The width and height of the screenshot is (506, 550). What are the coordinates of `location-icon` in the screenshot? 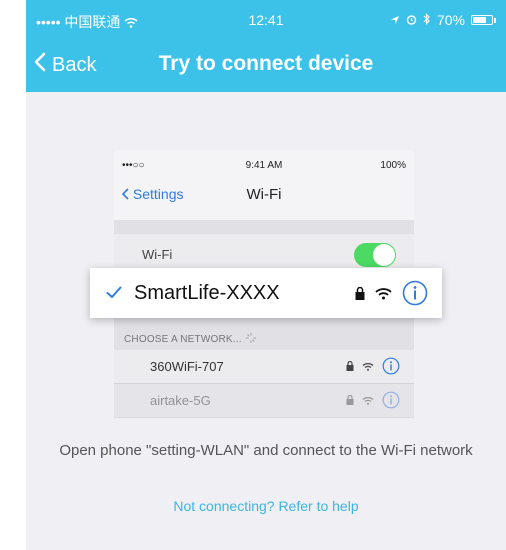 It's located at (395, 20).